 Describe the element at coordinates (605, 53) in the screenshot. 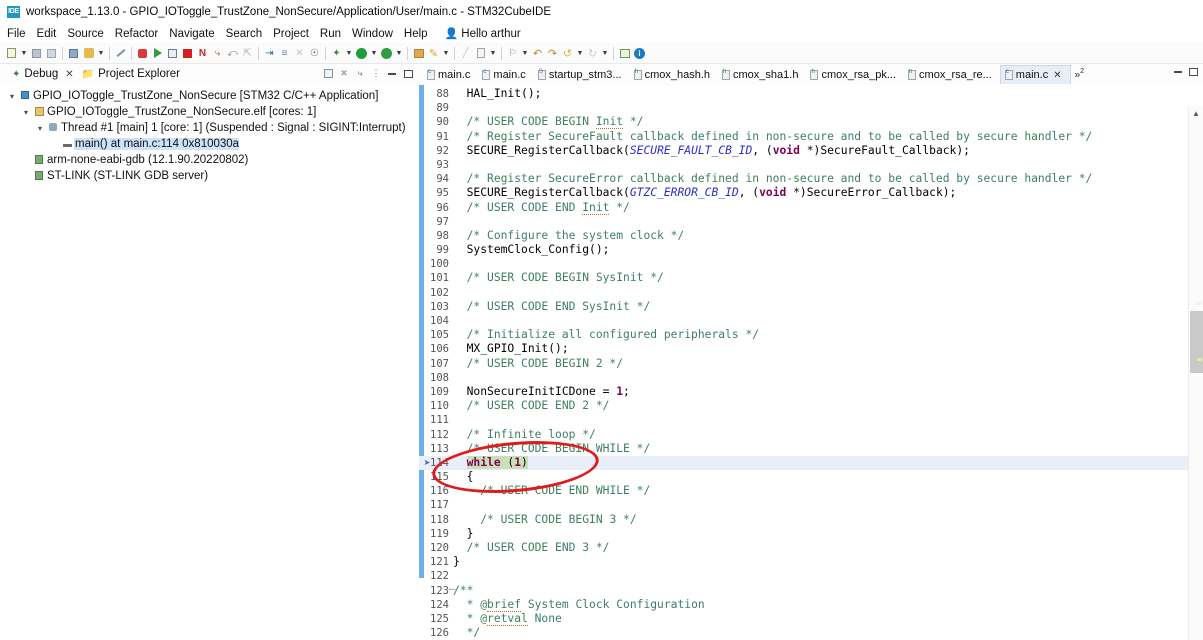

I see `undo-caret: ▼` at that location.